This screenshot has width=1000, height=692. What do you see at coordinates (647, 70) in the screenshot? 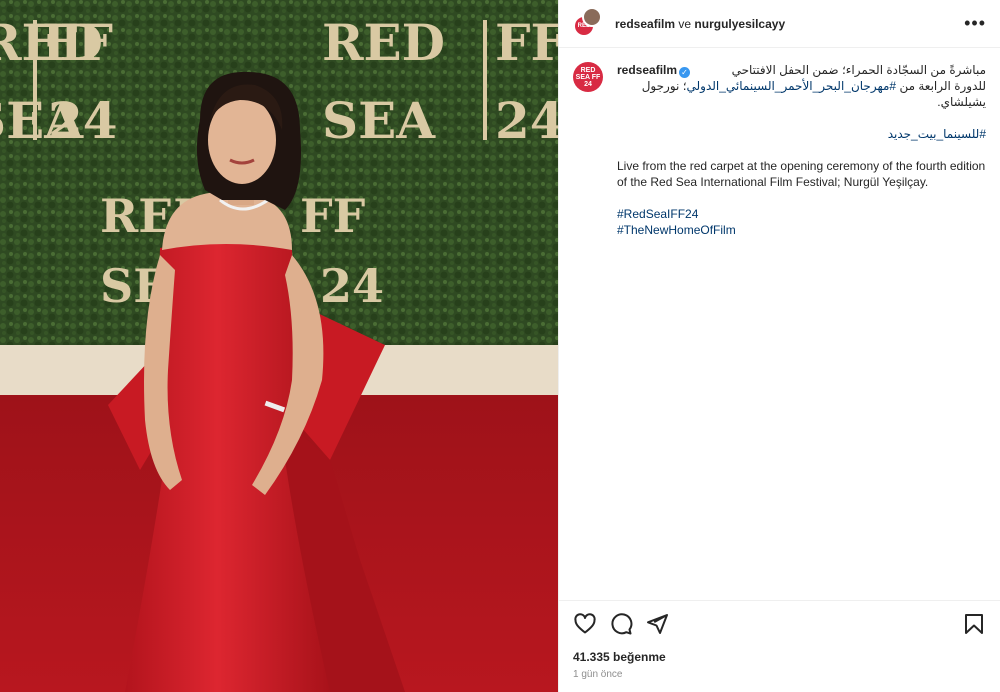
I see `caption-username: redseafilm` at bounding box center [647, 70].